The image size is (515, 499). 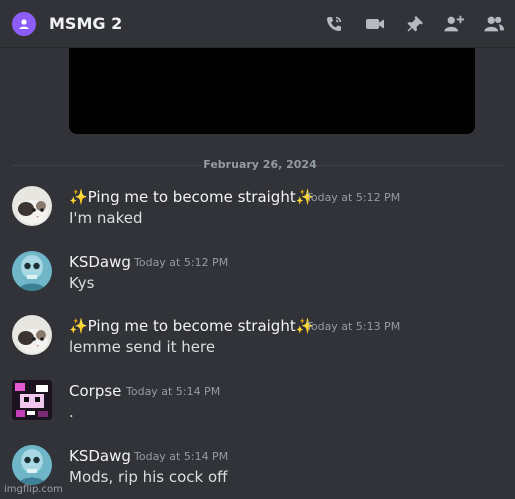 What do you see at coordinates (494, 24) in the screenshot?
I see `member-list-icon` at bounding box center [494, 24].